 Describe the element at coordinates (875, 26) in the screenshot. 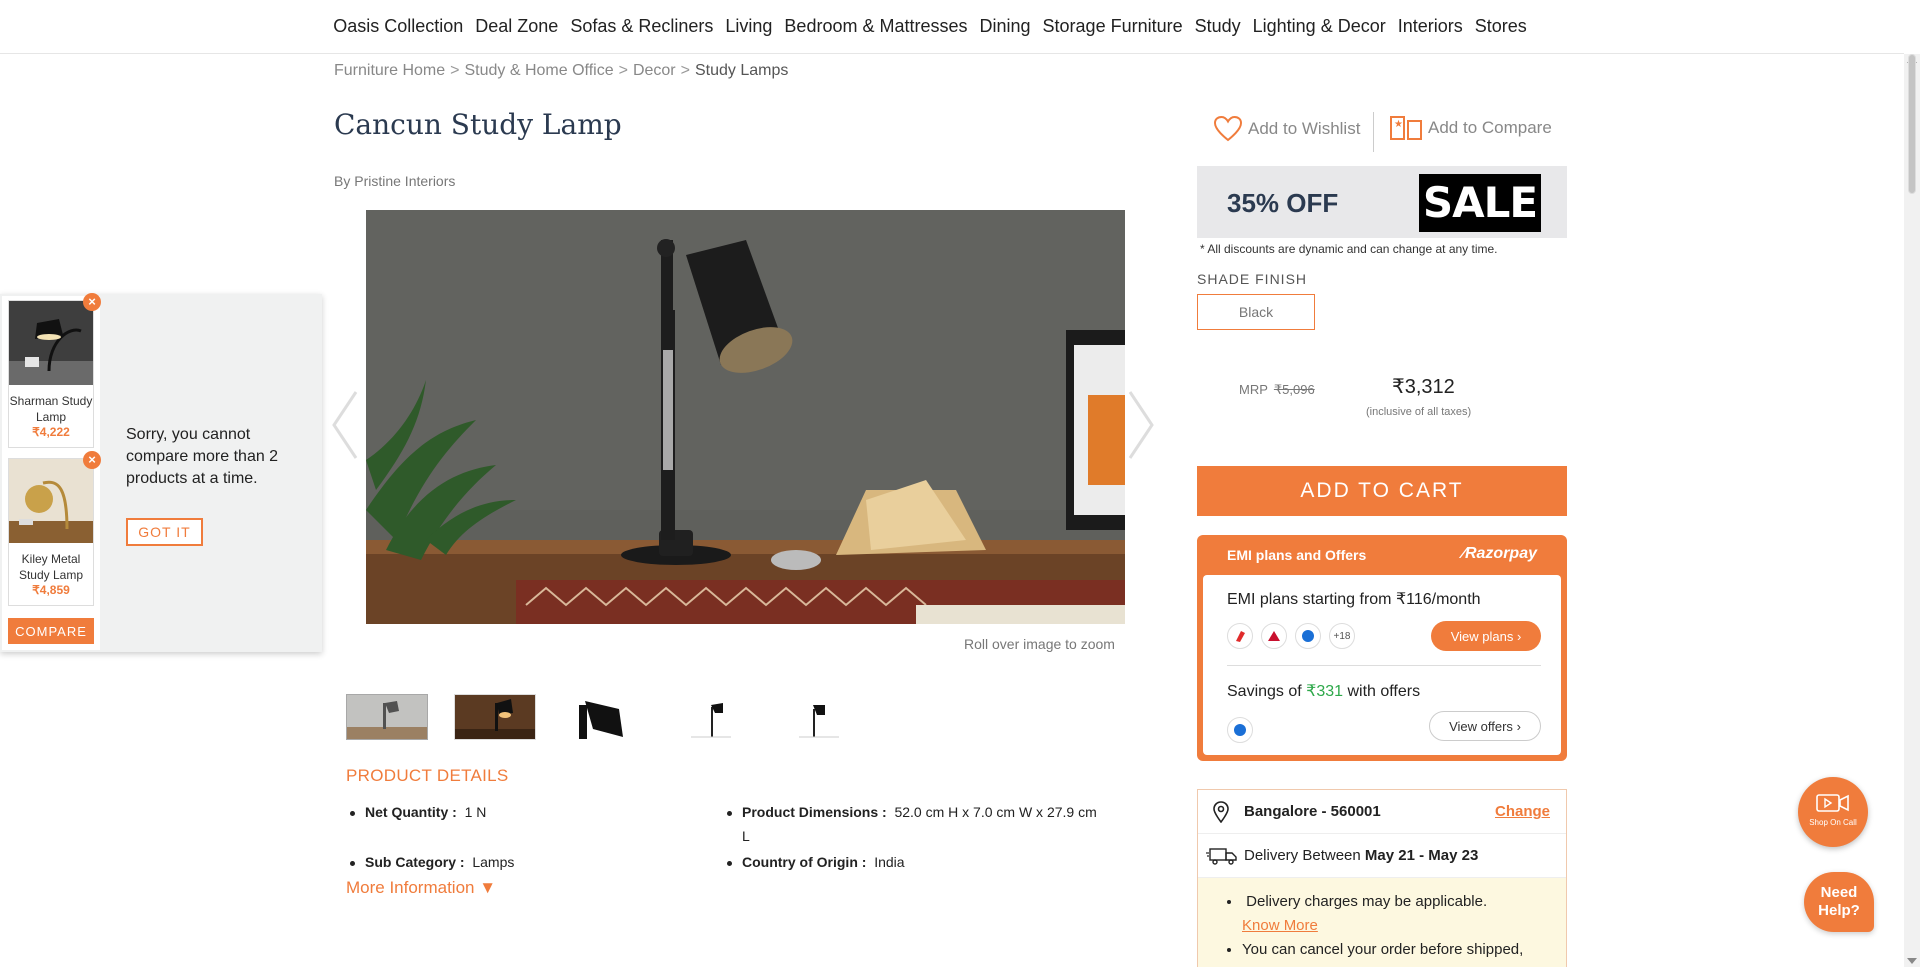

I see `nav-item-bedroom-mattresses: Bedroom & Mattresses` at that location.